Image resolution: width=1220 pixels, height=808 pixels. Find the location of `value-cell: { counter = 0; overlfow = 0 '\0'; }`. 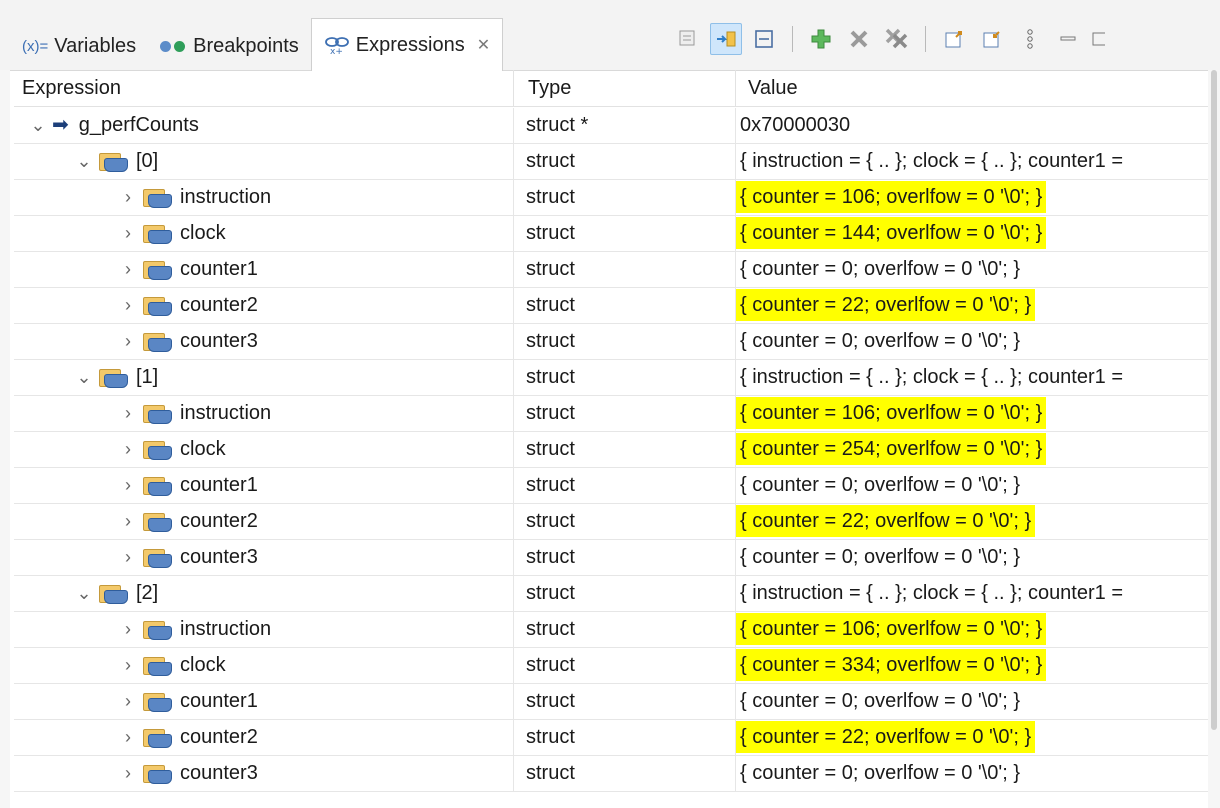

value-cell: { counter = 0; overlfow = 0 '\0'; } is located at coordinates (973, 701).